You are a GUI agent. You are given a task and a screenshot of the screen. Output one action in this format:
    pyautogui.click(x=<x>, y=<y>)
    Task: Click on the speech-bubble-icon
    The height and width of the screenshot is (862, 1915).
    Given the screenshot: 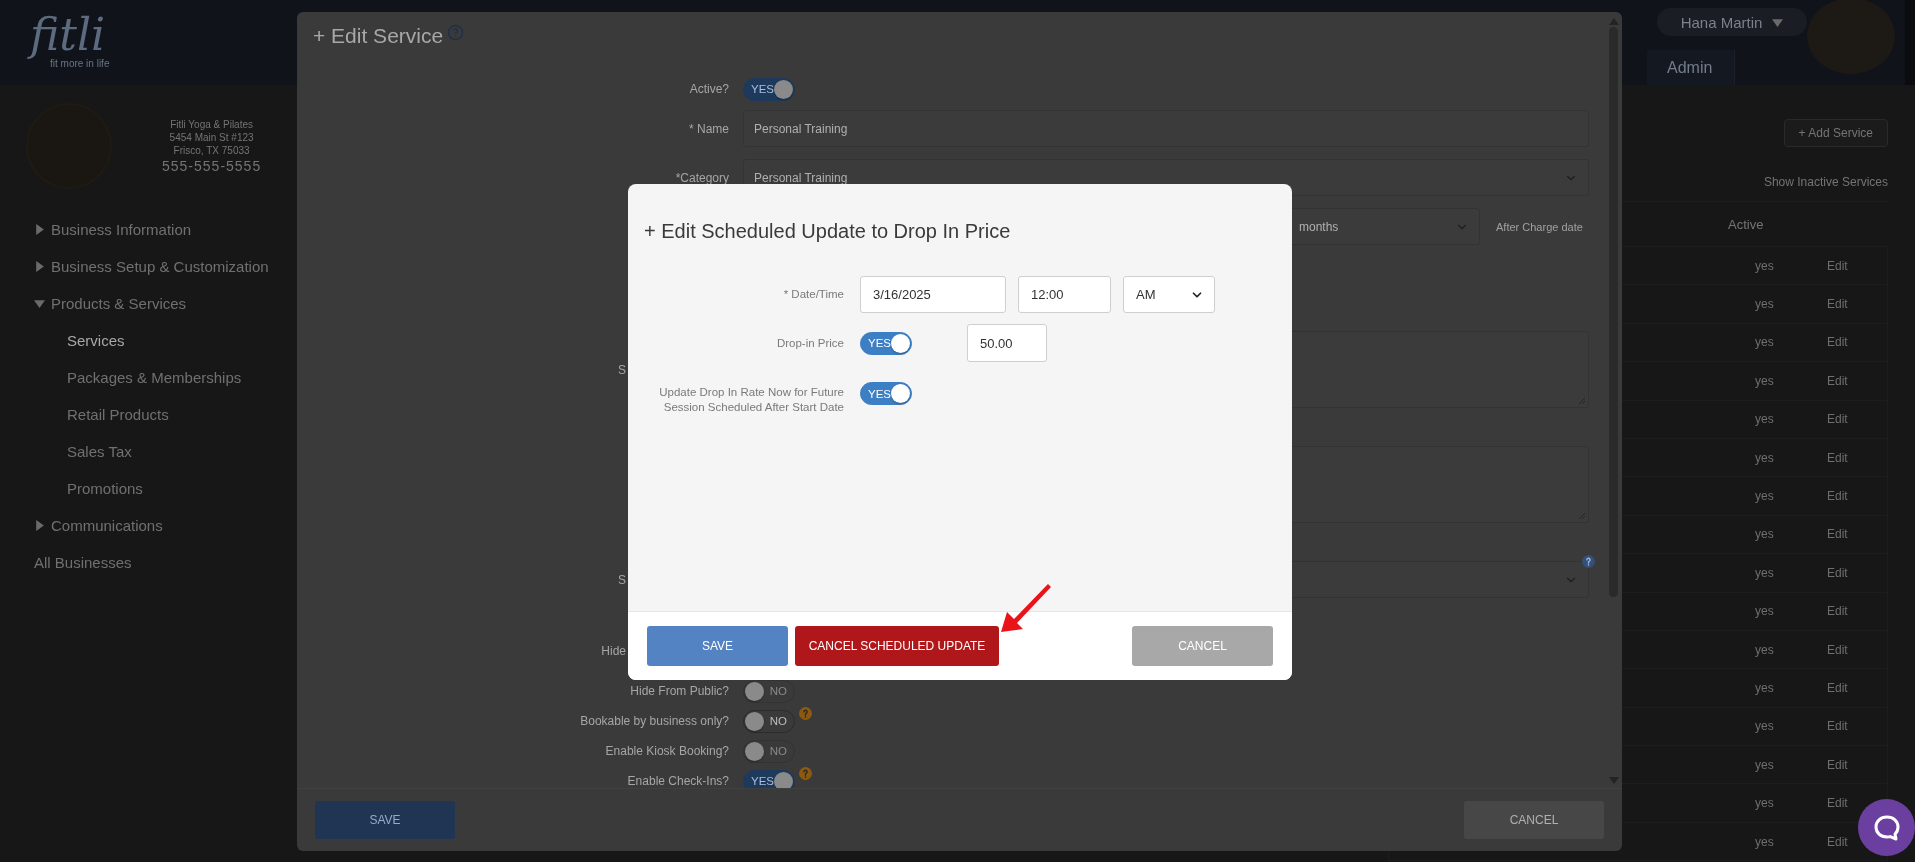 What is the action you would take?
    pyautogui.click(x=1886, y=827)
    